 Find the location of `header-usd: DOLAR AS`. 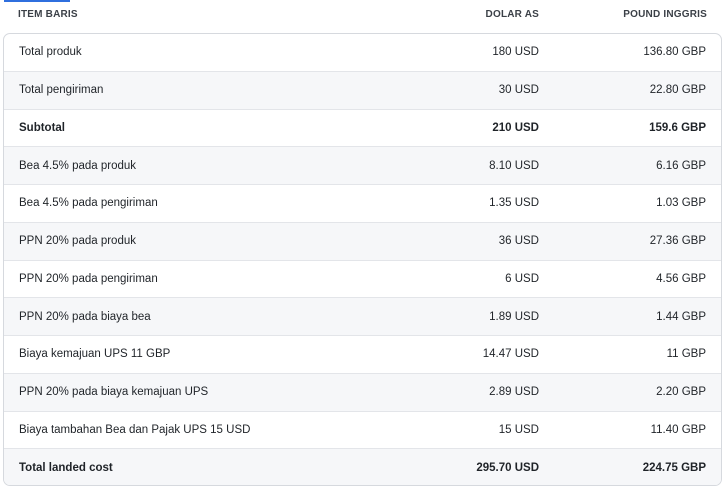

header-usd: DOLAR AS is located at coordinates (512, 14).